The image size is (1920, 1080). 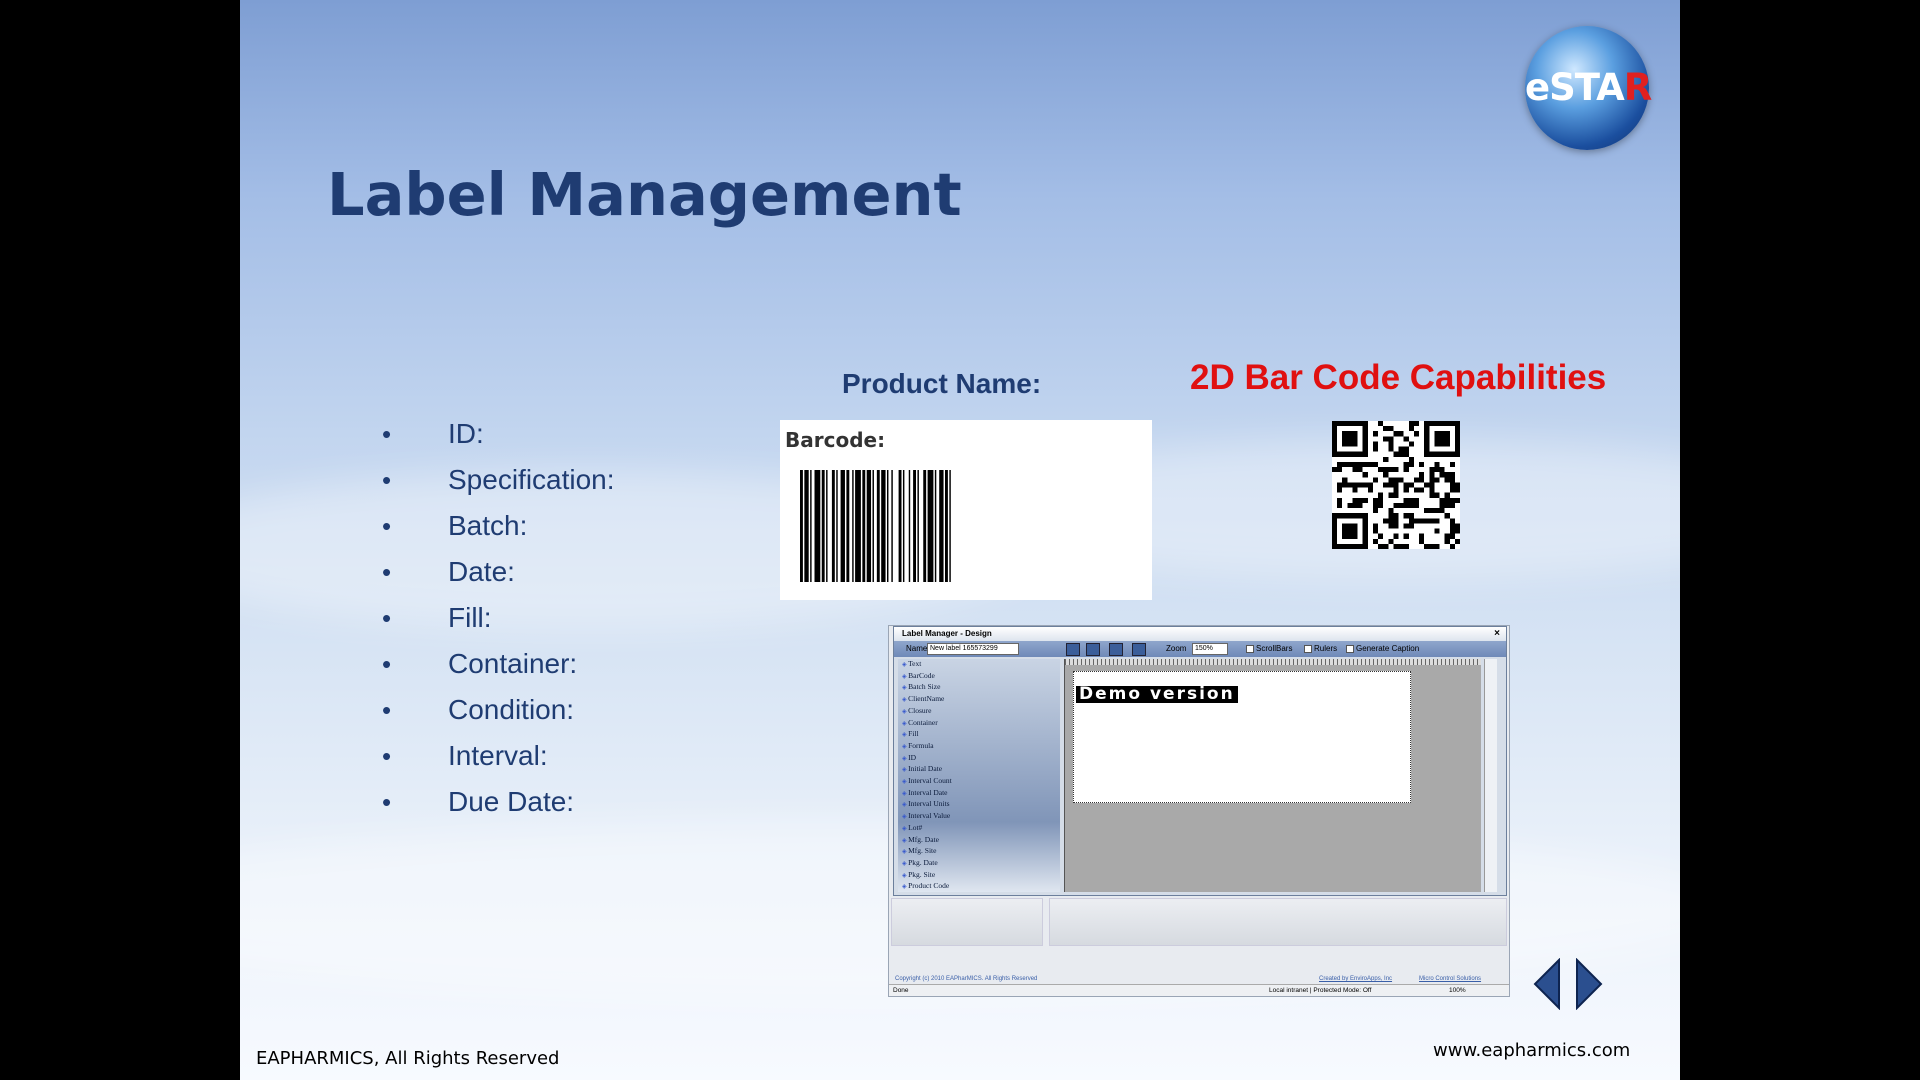 What do you see at coordinates (1398, 377) in the screenshot?
I see `2d-barcode-title: 2D Bar Code Capabilities` at bounding box center [1398, 377].